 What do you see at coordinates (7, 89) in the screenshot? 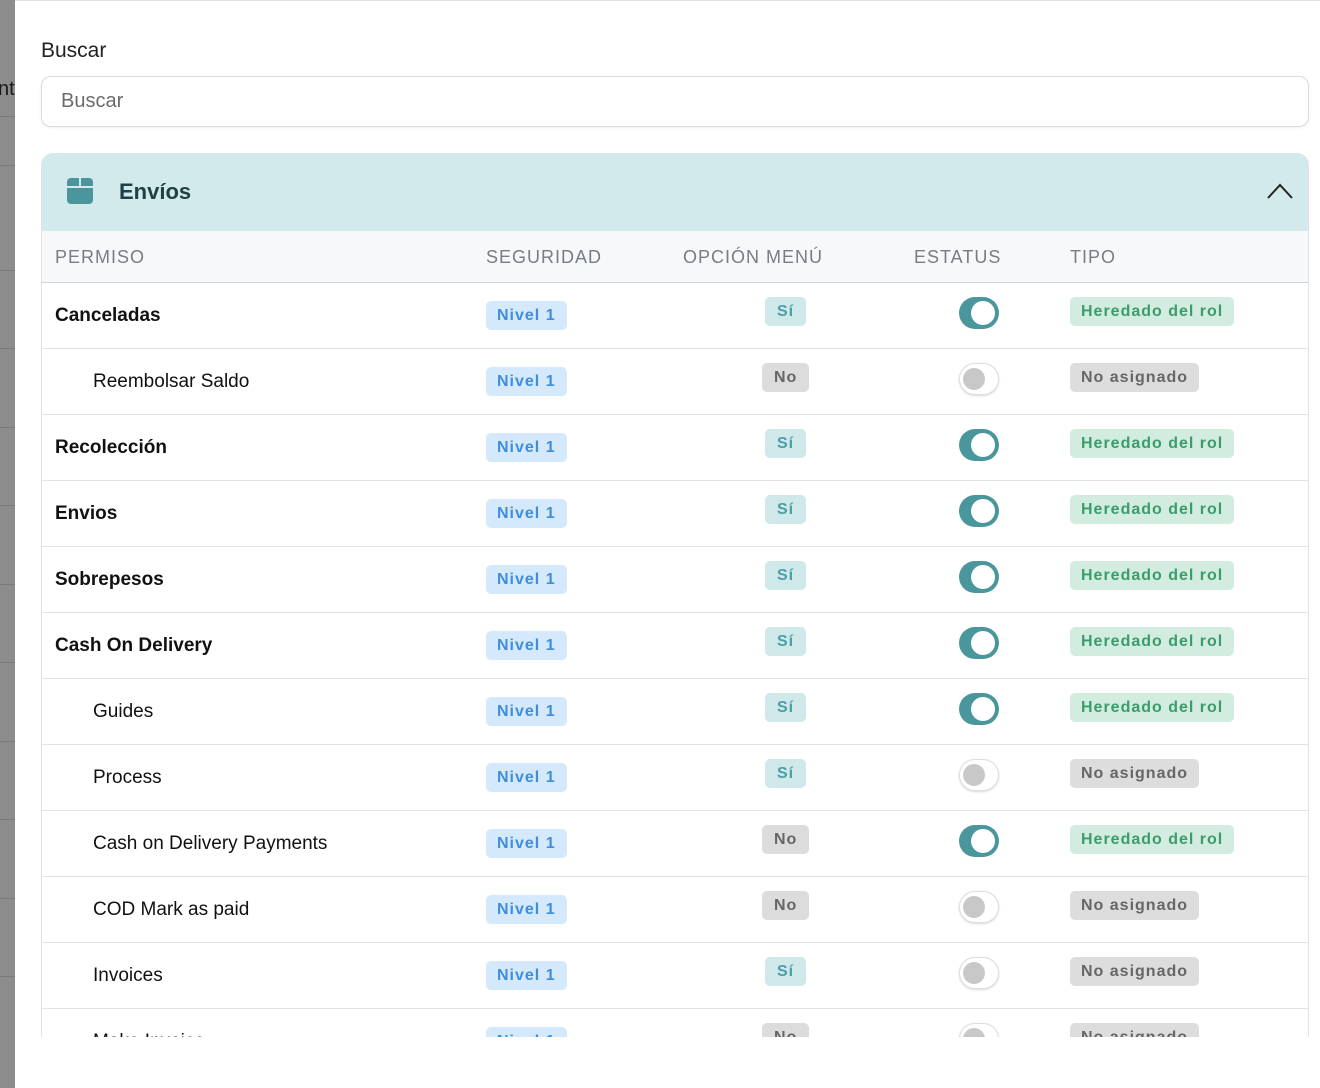
I see `background-partial-text: nt` at bounding box center [7, 89].